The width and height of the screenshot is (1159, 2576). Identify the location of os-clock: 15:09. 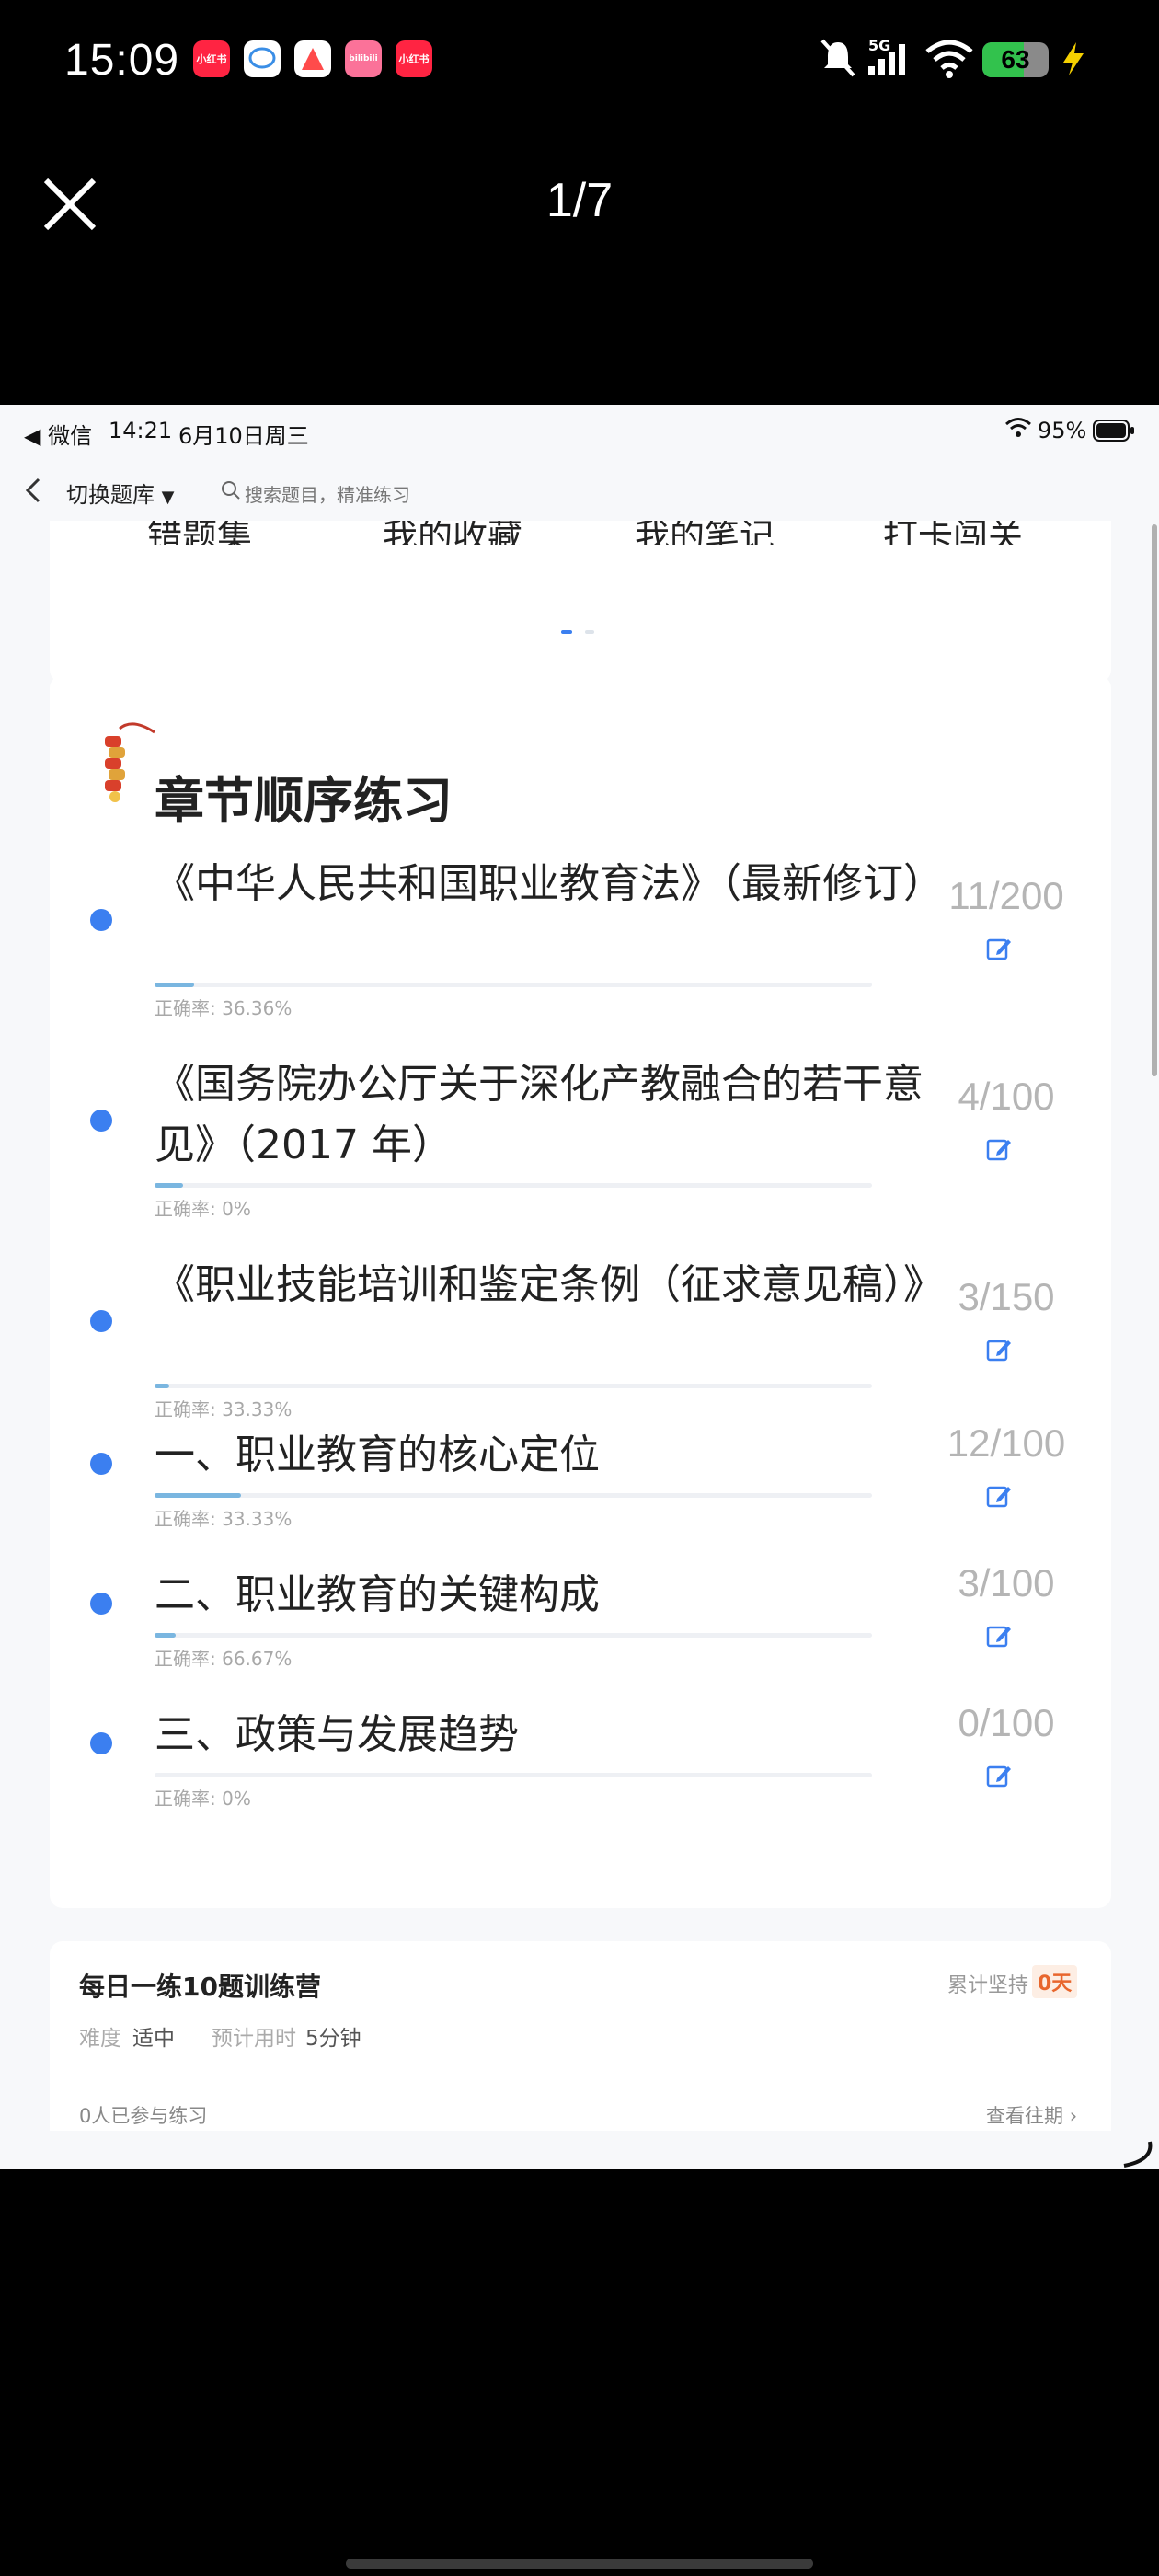
(122, 60).